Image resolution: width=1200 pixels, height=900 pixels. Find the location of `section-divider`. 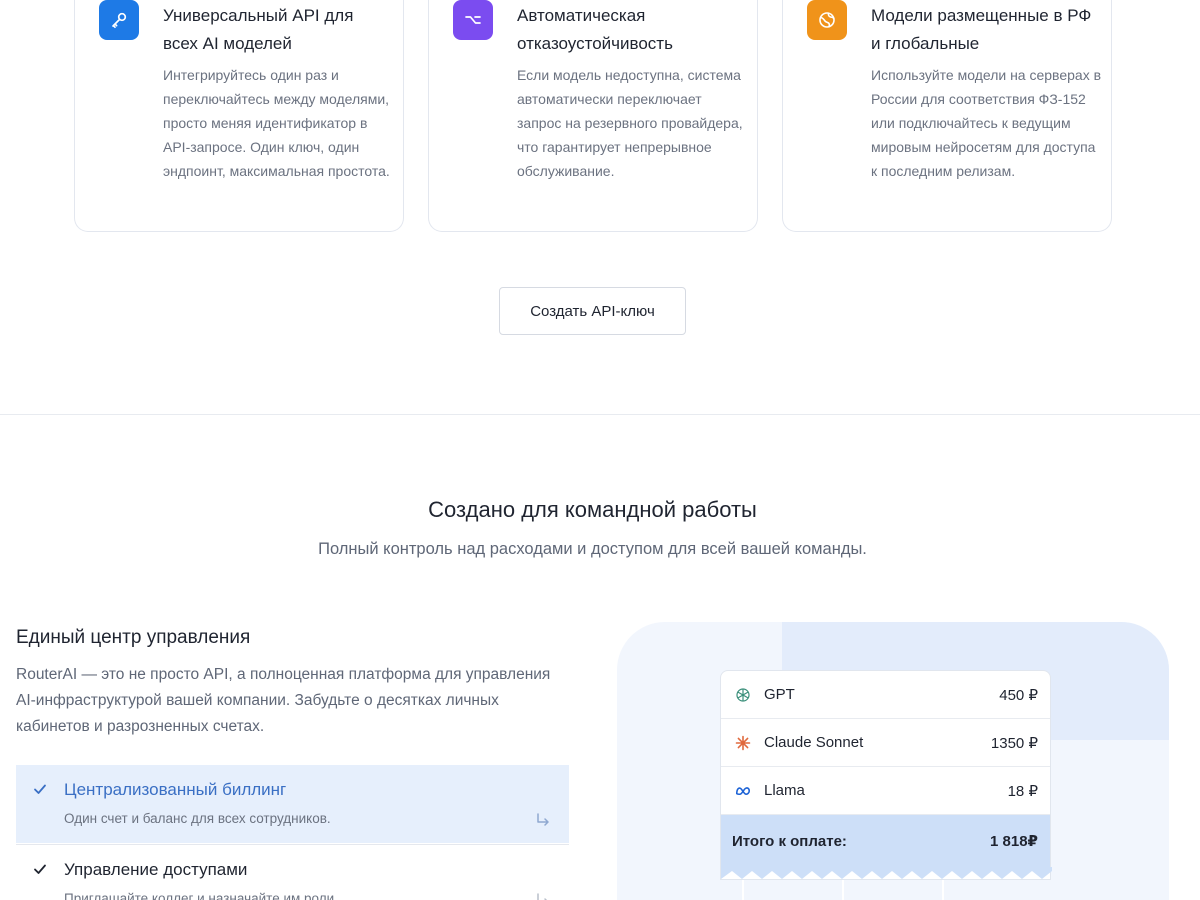

section-divider is located at coordinates (600, 414).